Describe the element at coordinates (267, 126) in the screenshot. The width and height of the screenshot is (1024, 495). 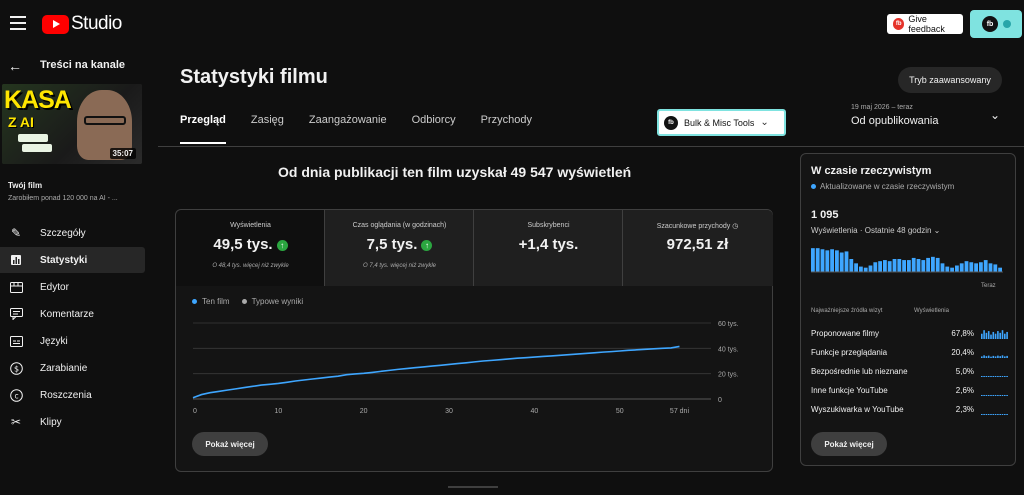
I see `tab-reach: Zasięg` at that location.